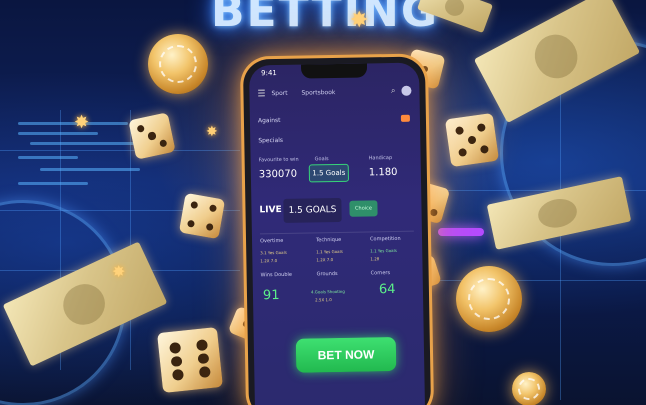  What do you see at coordinates (375, 259) in the screenshot?
I see `stat-line: 1.28` at bounding box center [375, 259].